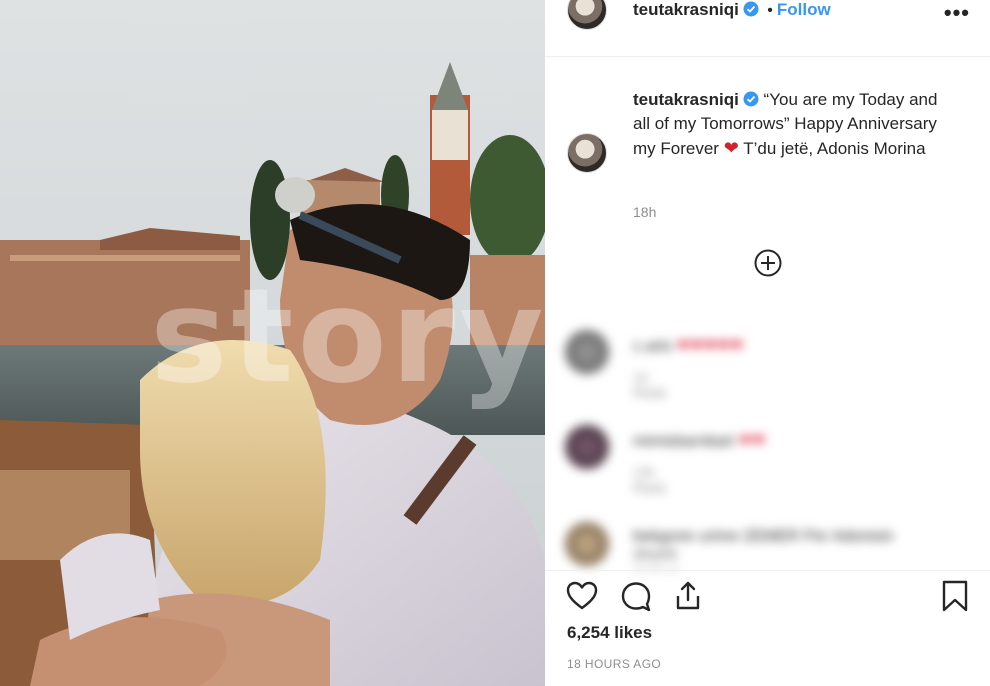 The image size is (990, 686). I want to click on post-actions-bar, so click(767, 595).